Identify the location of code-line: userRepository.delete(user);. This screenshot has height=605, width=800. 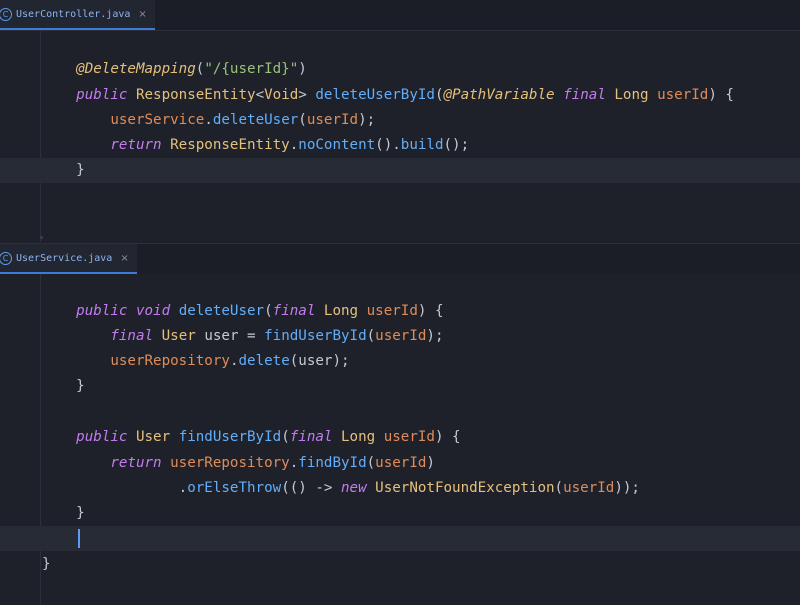
(230, 361).